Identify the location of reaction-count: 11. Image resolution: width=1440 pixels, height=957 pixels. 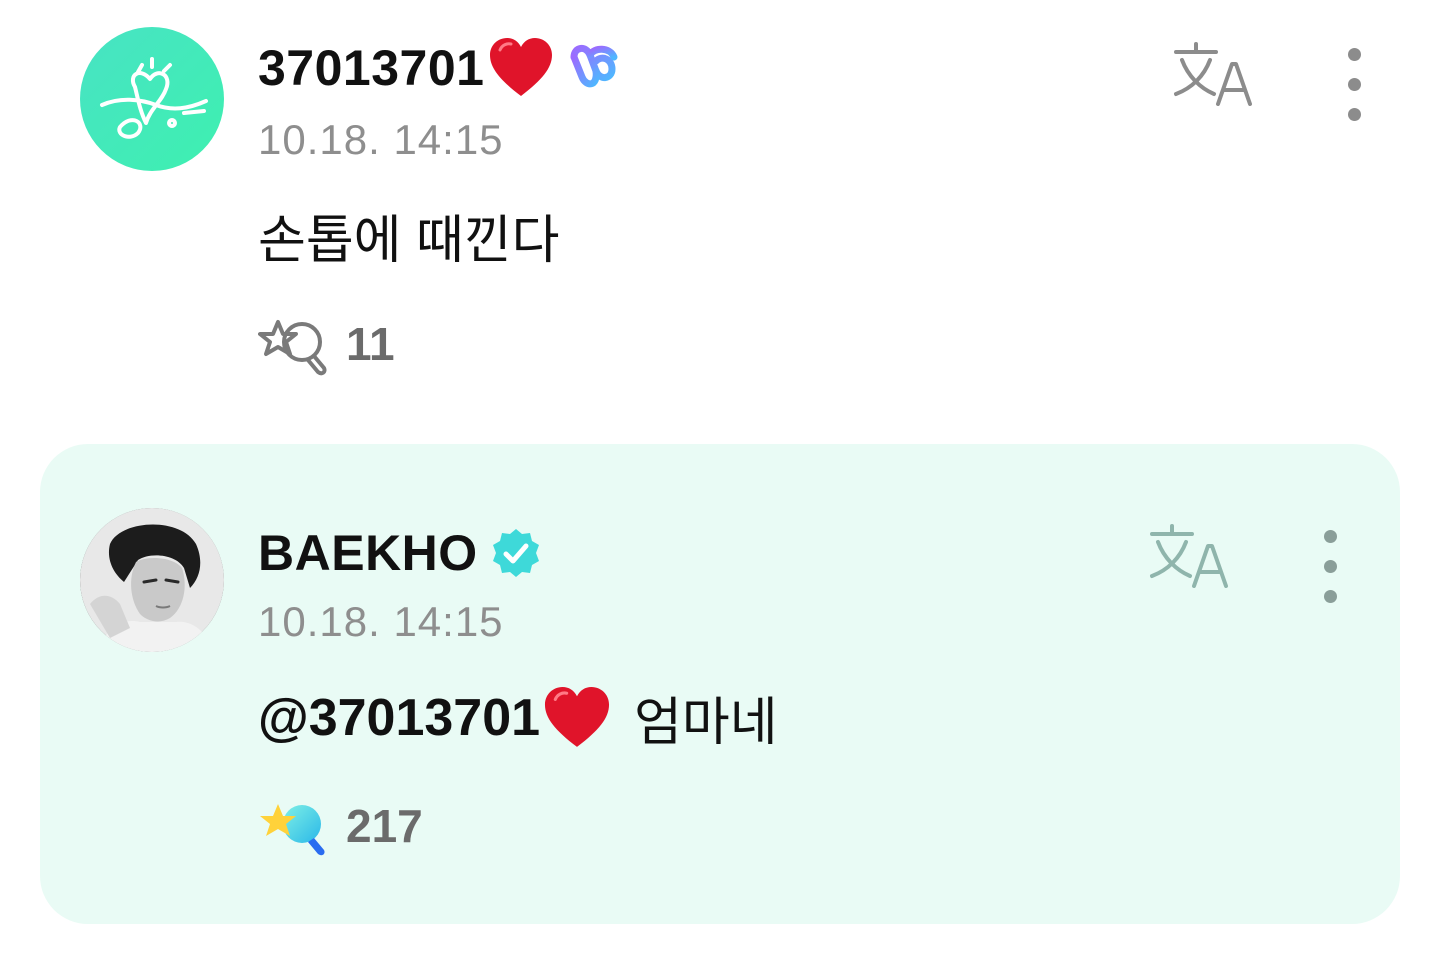
(370, 344).